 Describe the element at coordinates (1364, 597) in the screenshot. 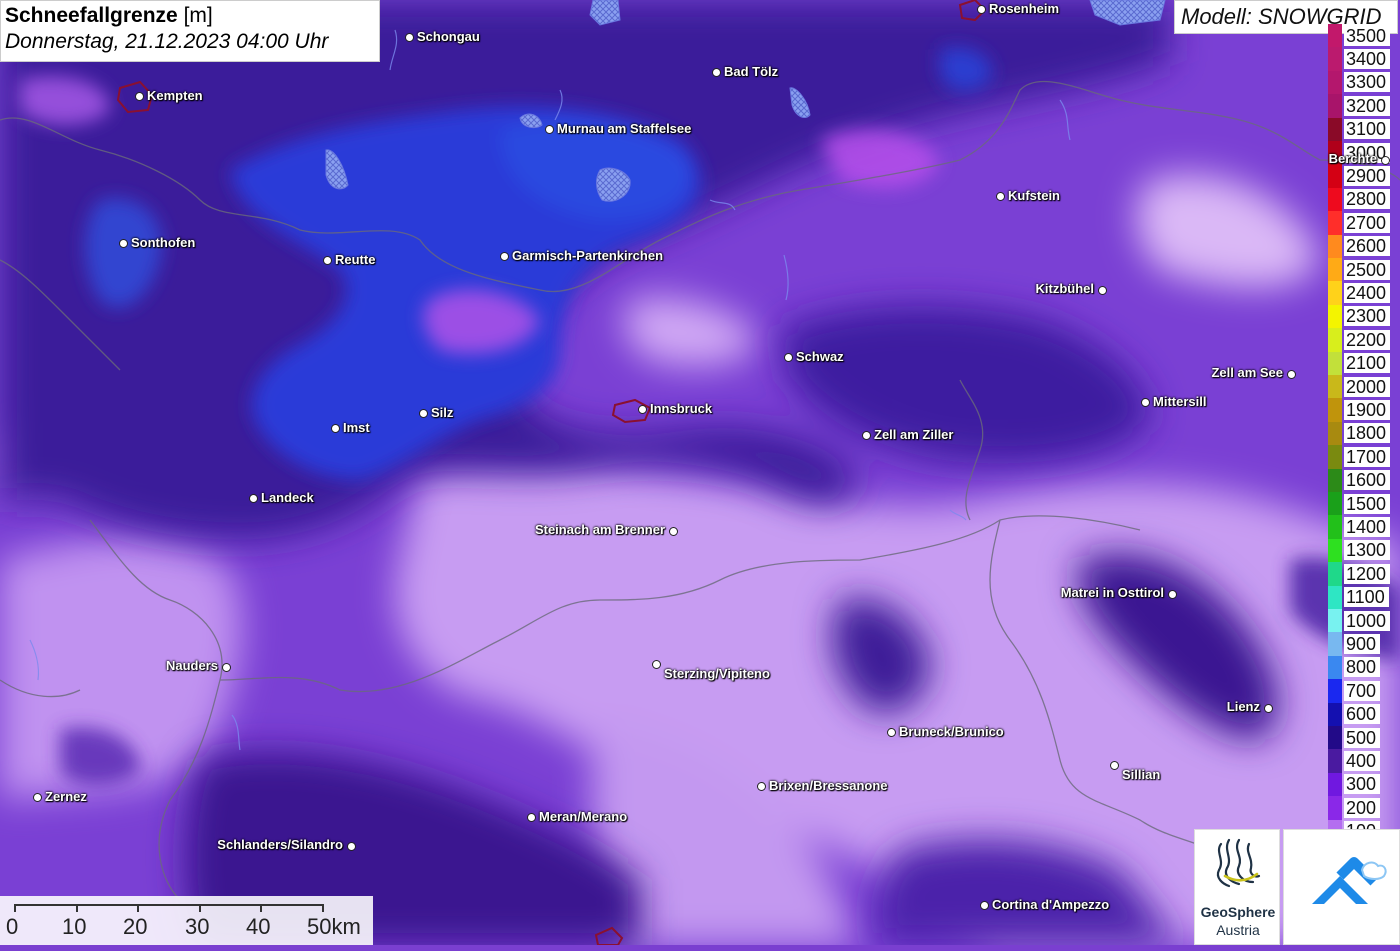

I see `legend-item: 1100` at that location.